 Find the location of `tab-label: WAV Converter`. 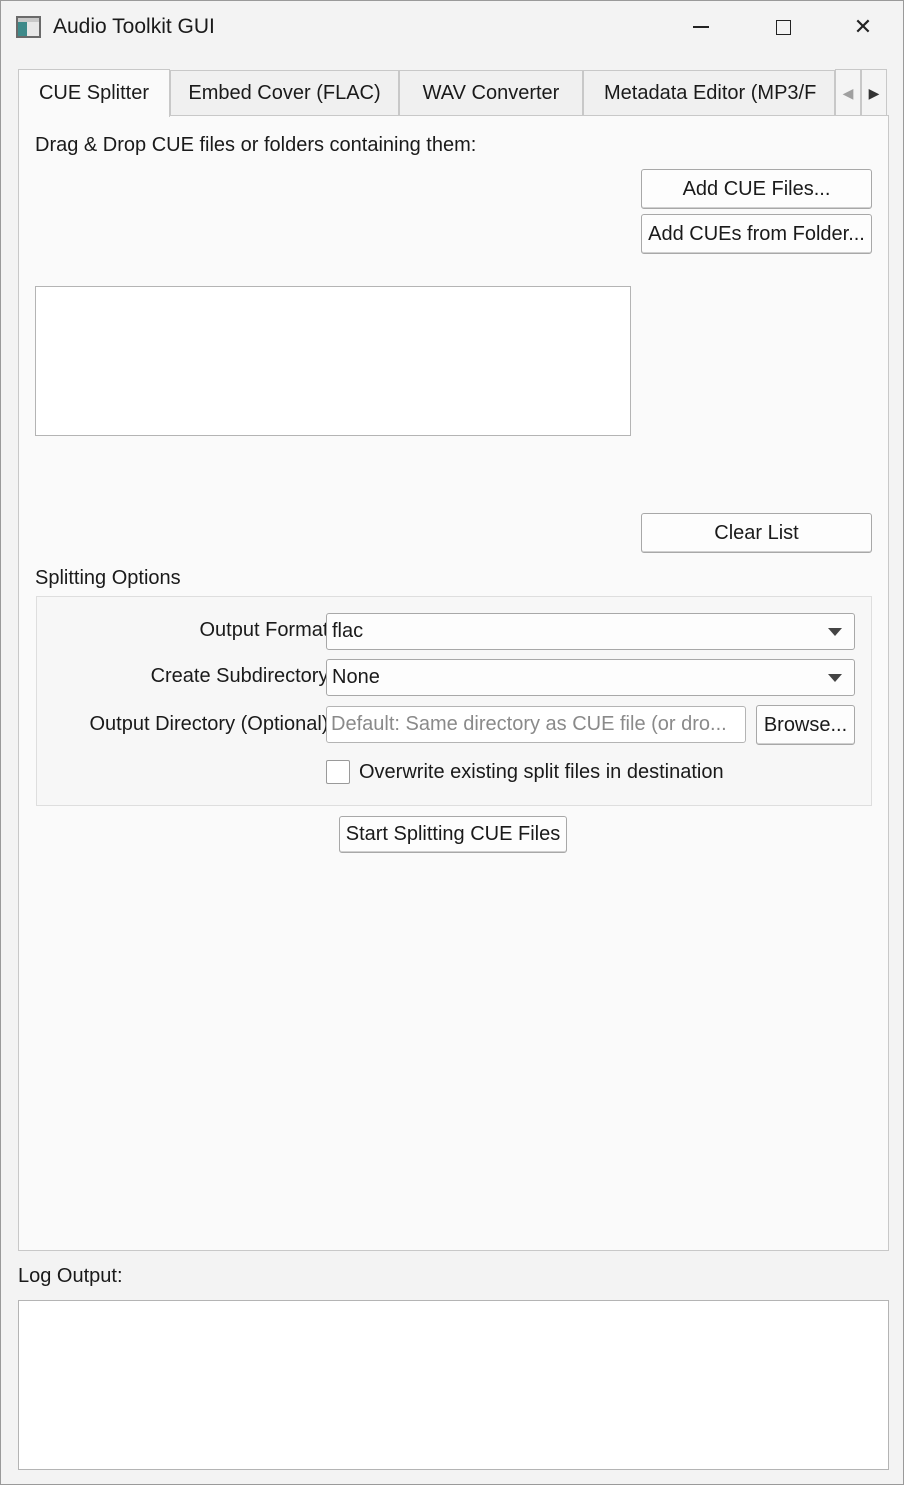

tab-label: WAV Converter is located at coordinates (491, 93).